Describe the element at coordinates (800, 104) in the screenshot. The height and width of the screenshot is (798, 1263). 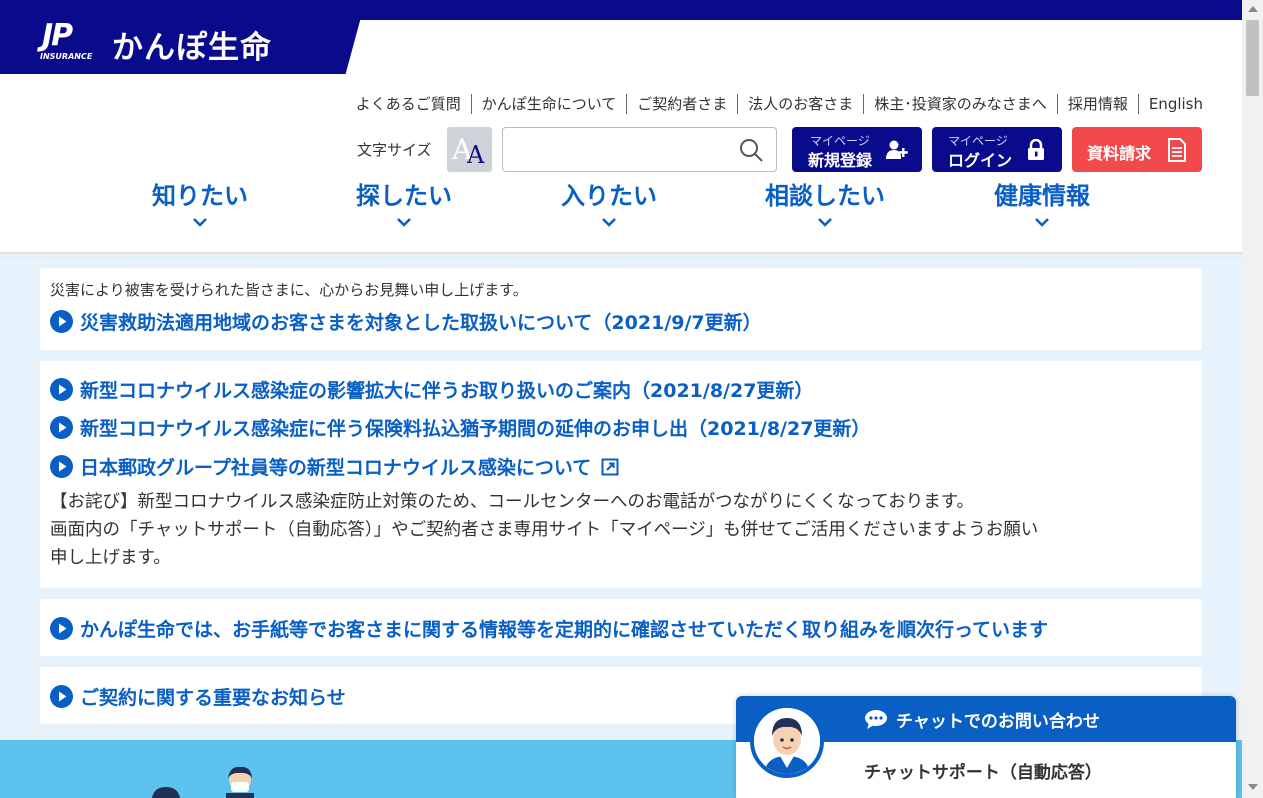
I see `util-link-corporate: 法人のお客さま` at that location.